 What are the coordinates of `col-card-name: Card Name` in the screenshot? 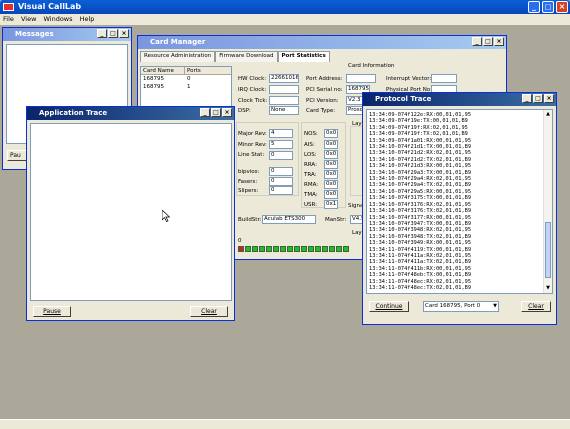 It's located at (163, 70).